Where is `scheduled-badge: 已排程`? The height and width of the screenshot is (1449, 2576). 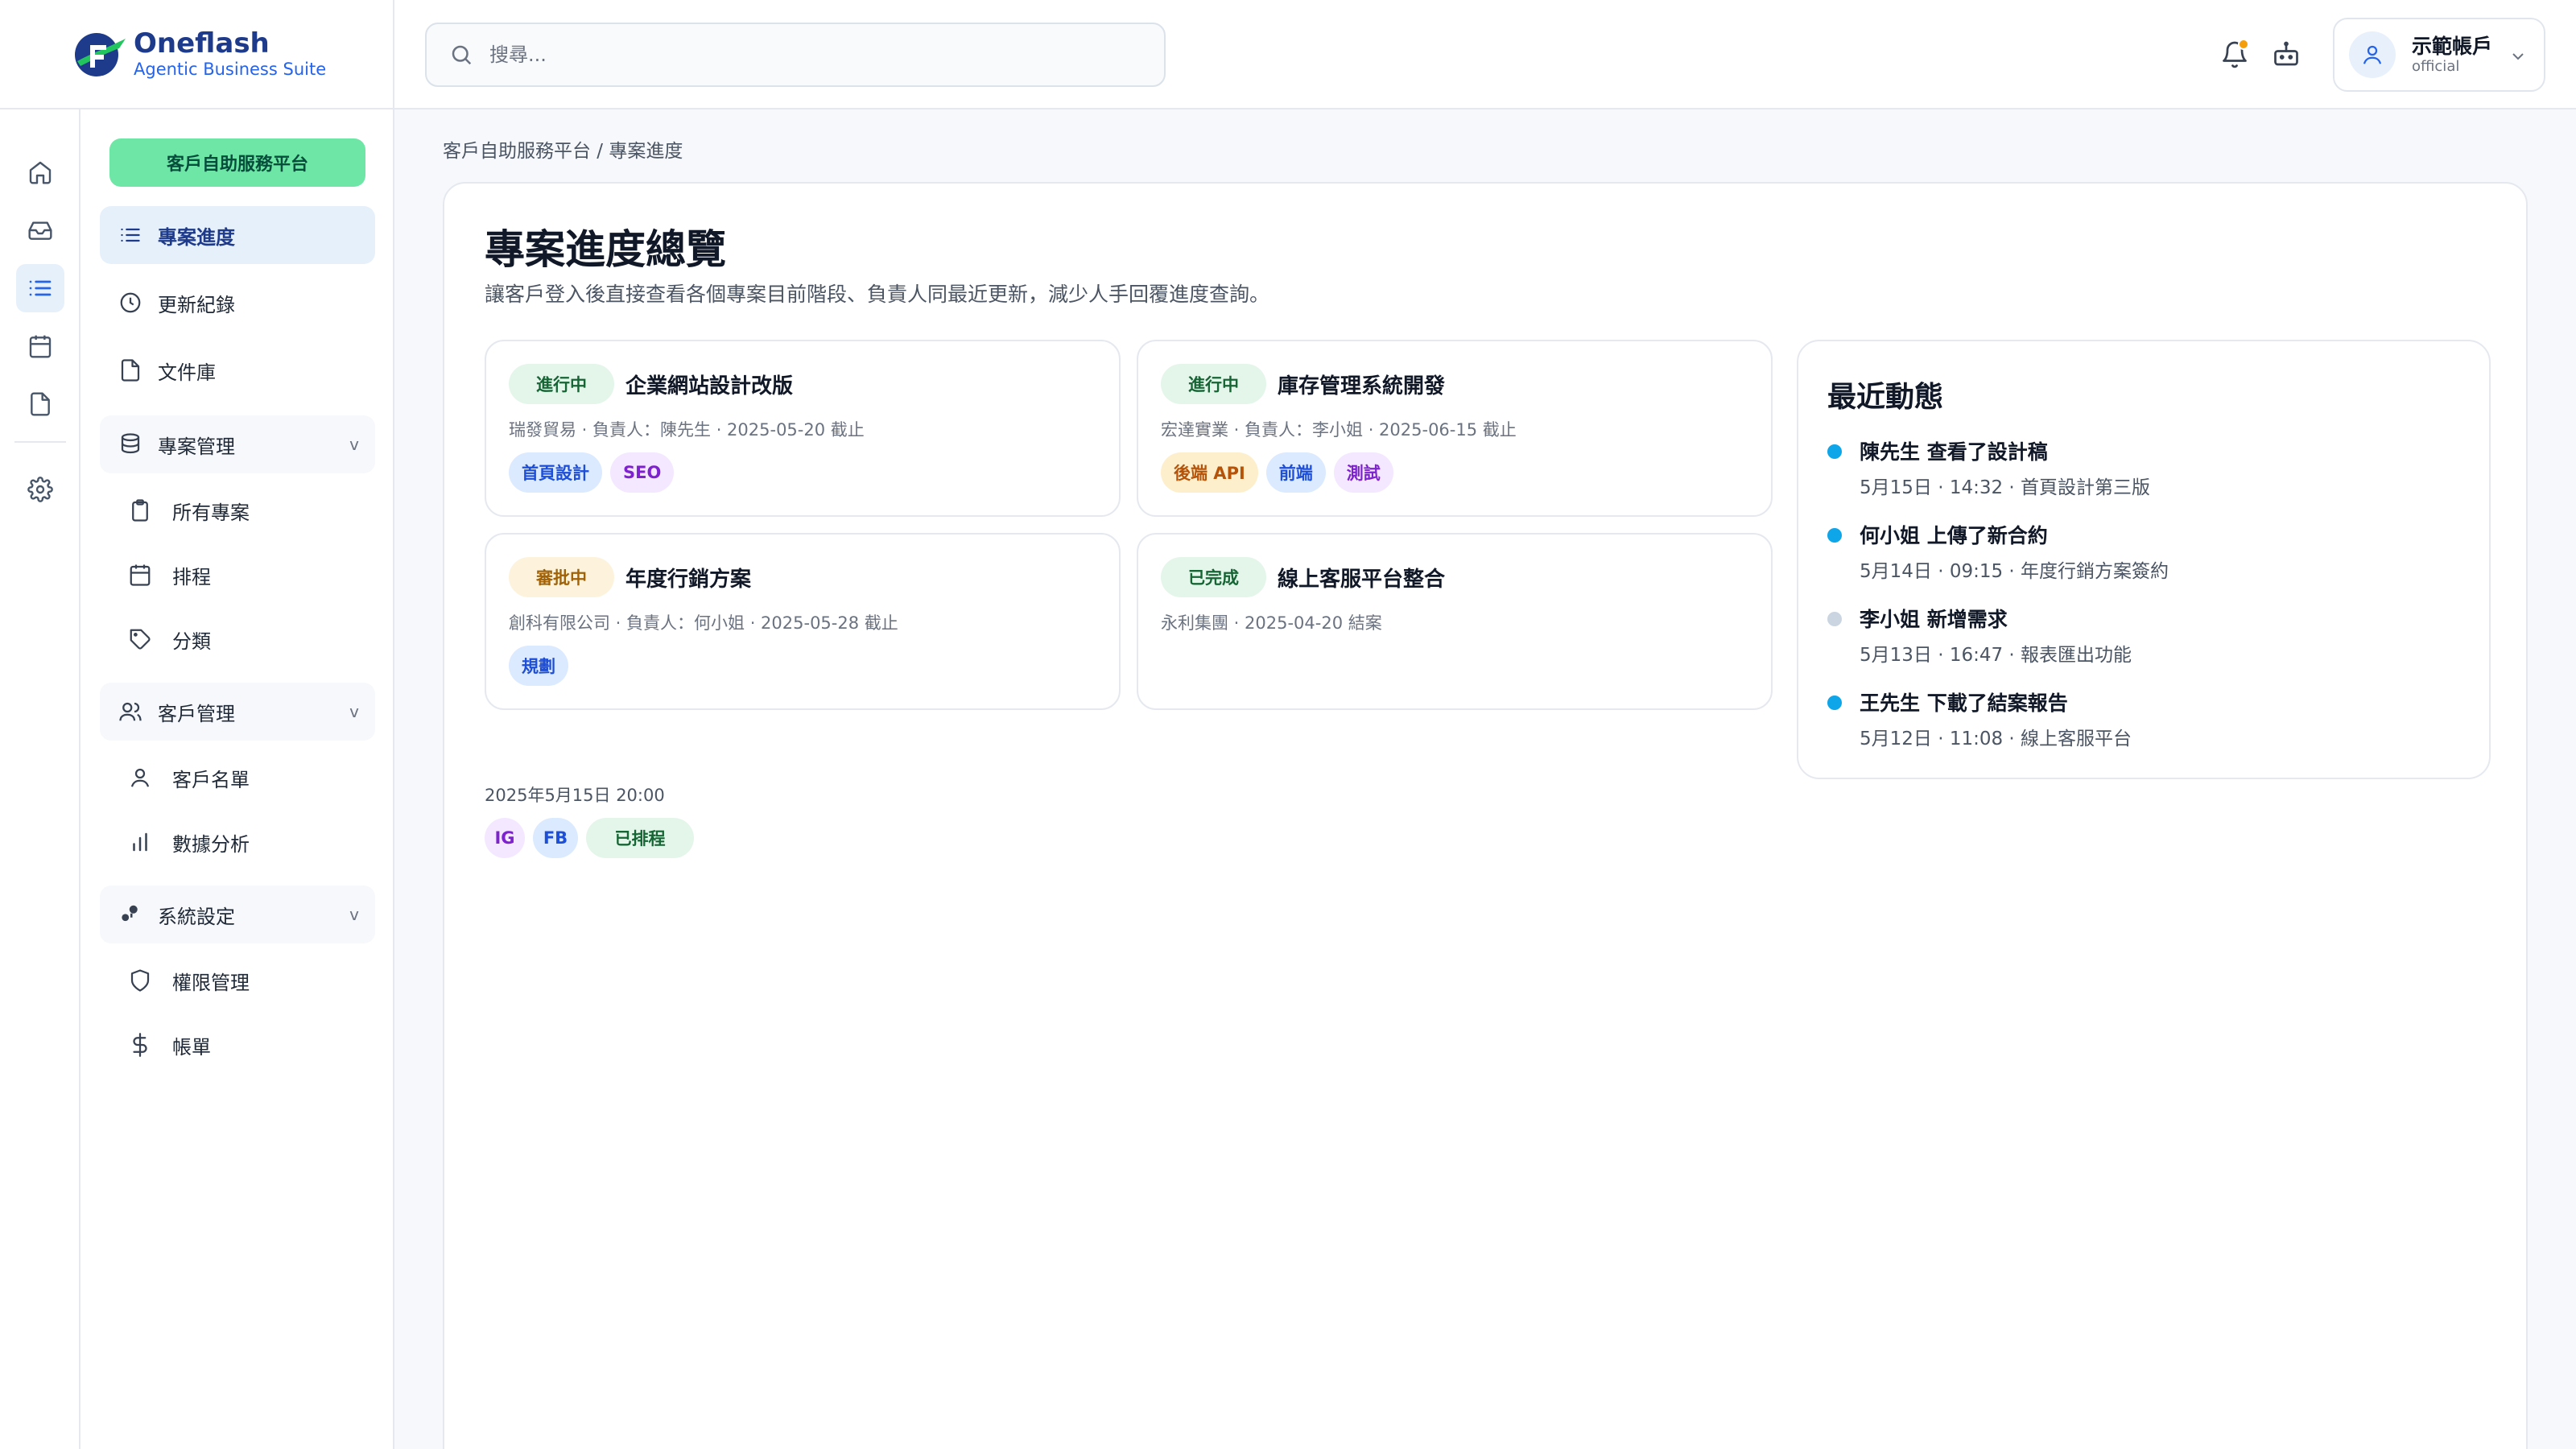 scheduled-badge: 已排程 is located at coordinates (640, 838).